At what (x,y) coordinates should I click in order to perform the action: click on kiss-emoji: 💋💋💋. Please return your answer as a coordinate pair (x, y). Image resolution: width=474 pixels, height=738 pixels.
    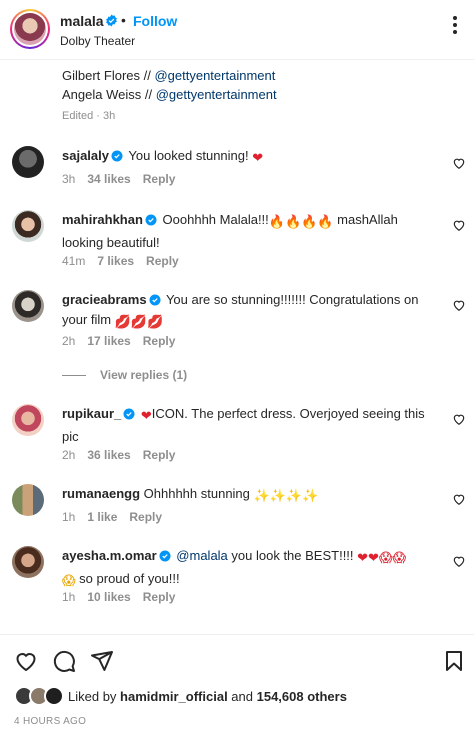
    Looking at the image, I should click on (139, 322).